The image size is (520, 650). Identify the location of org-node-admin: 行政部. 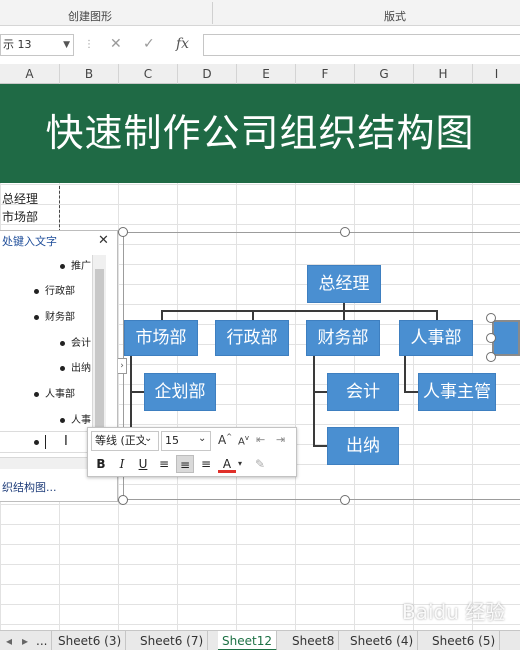
(252, 338).